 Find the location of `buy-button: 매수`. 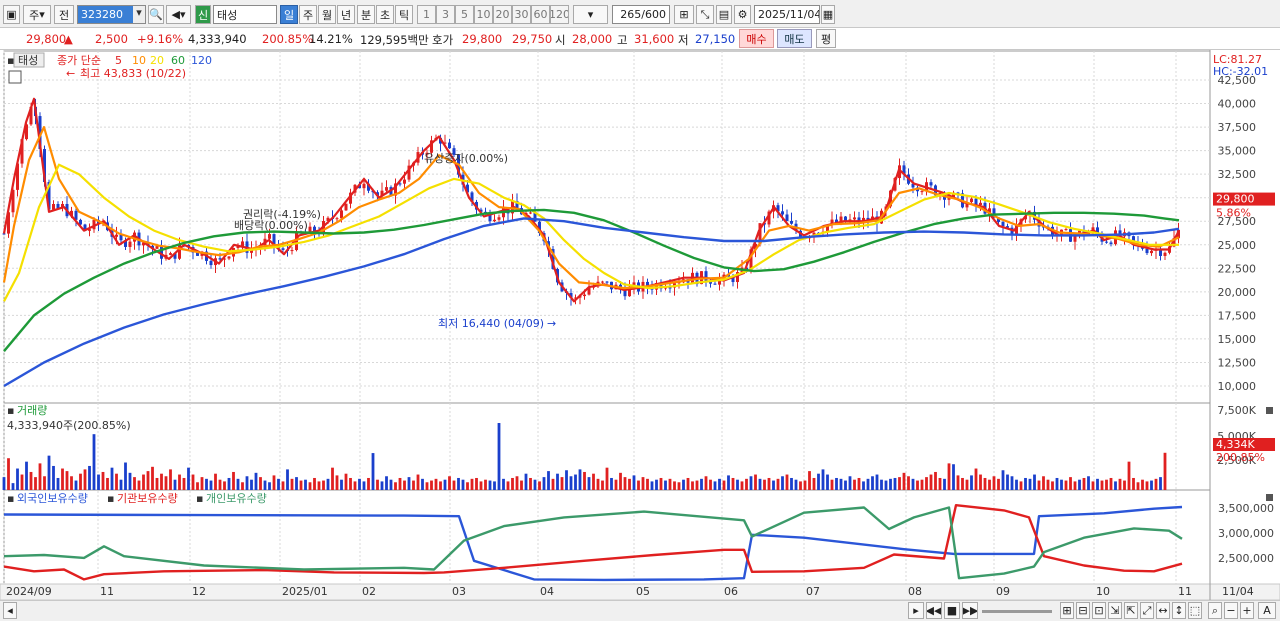

buy-button: 매수 is located at coordinates (756, 38).